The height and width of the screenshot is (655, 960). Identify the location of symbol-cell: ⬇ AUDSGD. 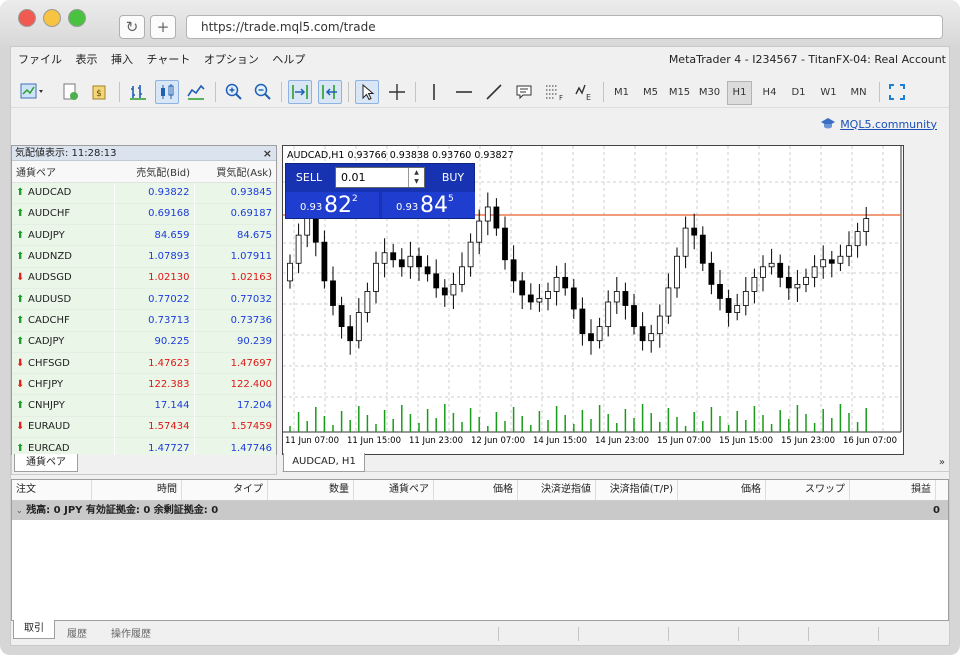
(63, 278).